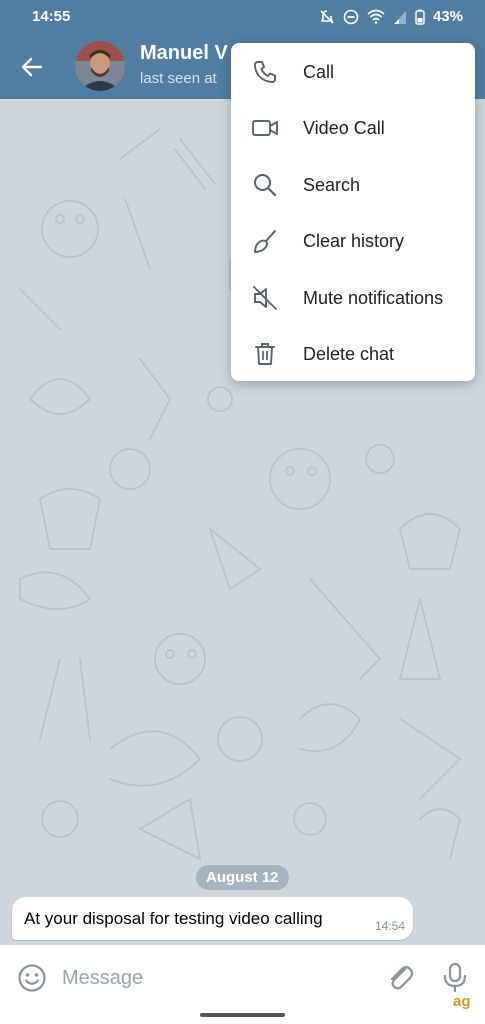 Image resolution: width=485 pixels, height=1024 pixels. I want to click on broom-icon, so click(265, 241).